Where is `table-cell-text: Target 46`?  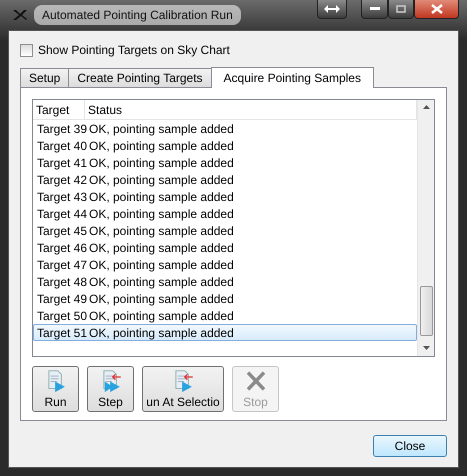 table-cell-text: Target 46 is located at coordinates (61, 247).